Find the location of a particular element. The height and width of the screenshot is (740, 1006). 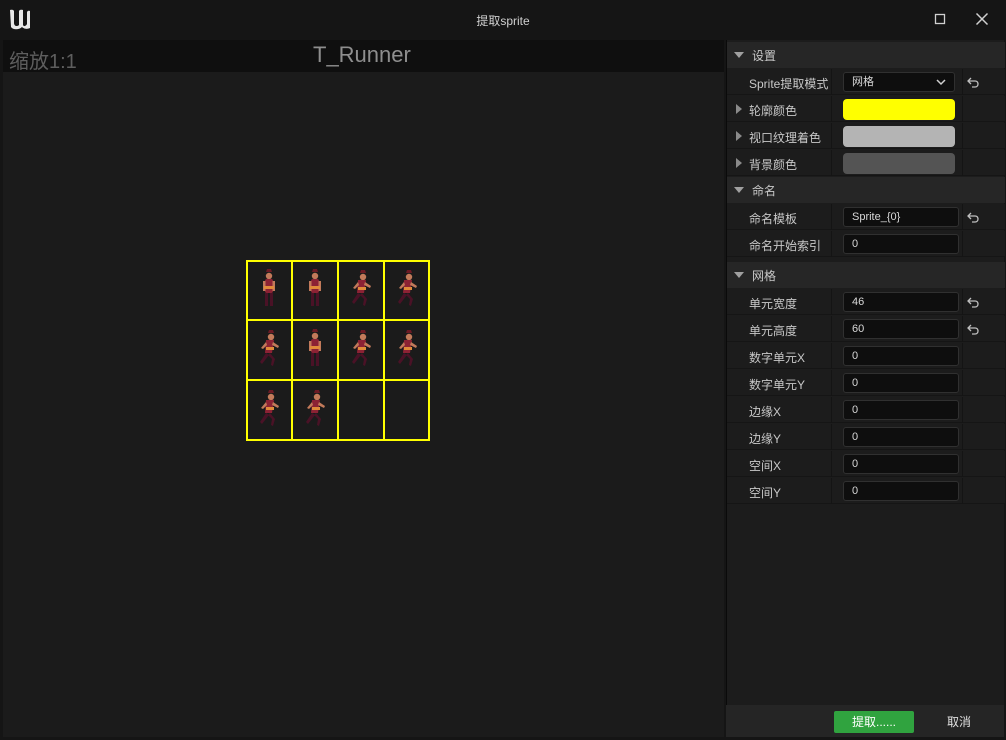

margin-x-input: 0 is located at coordinates (901, 410).